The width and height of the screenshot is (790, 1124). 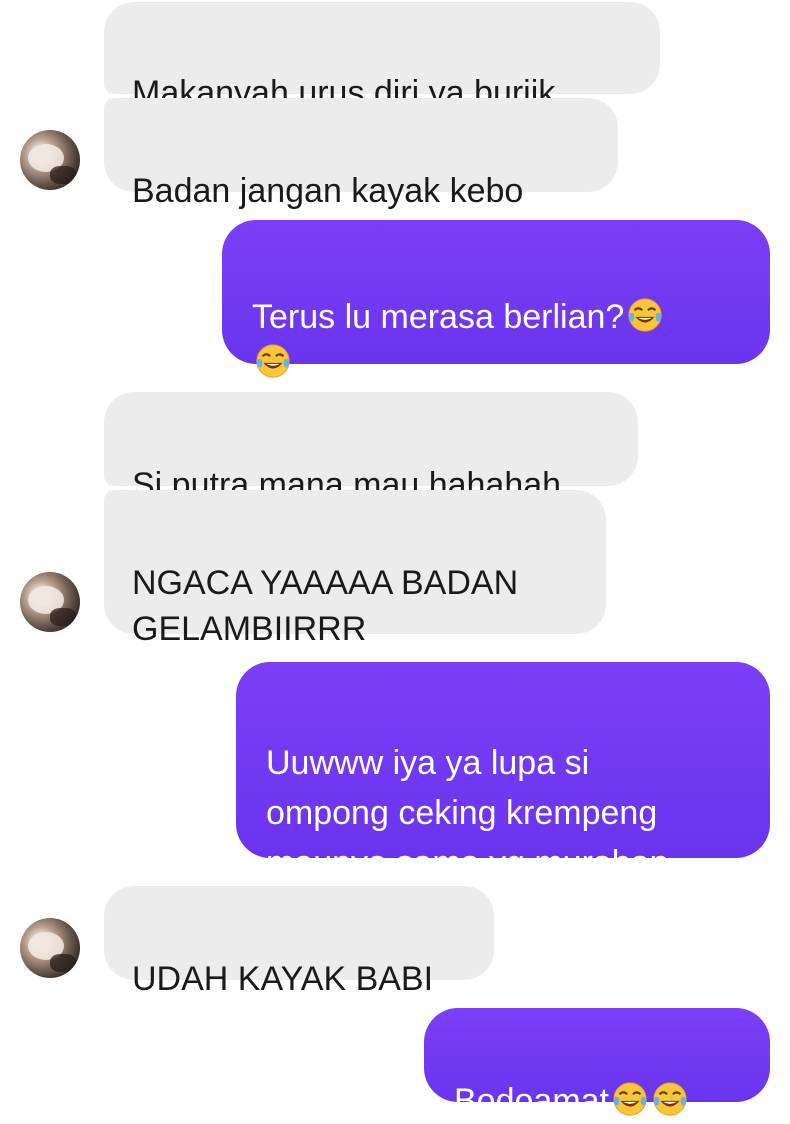 I want to click on message-text: Bodoamat, so click(x=531, y=1101).